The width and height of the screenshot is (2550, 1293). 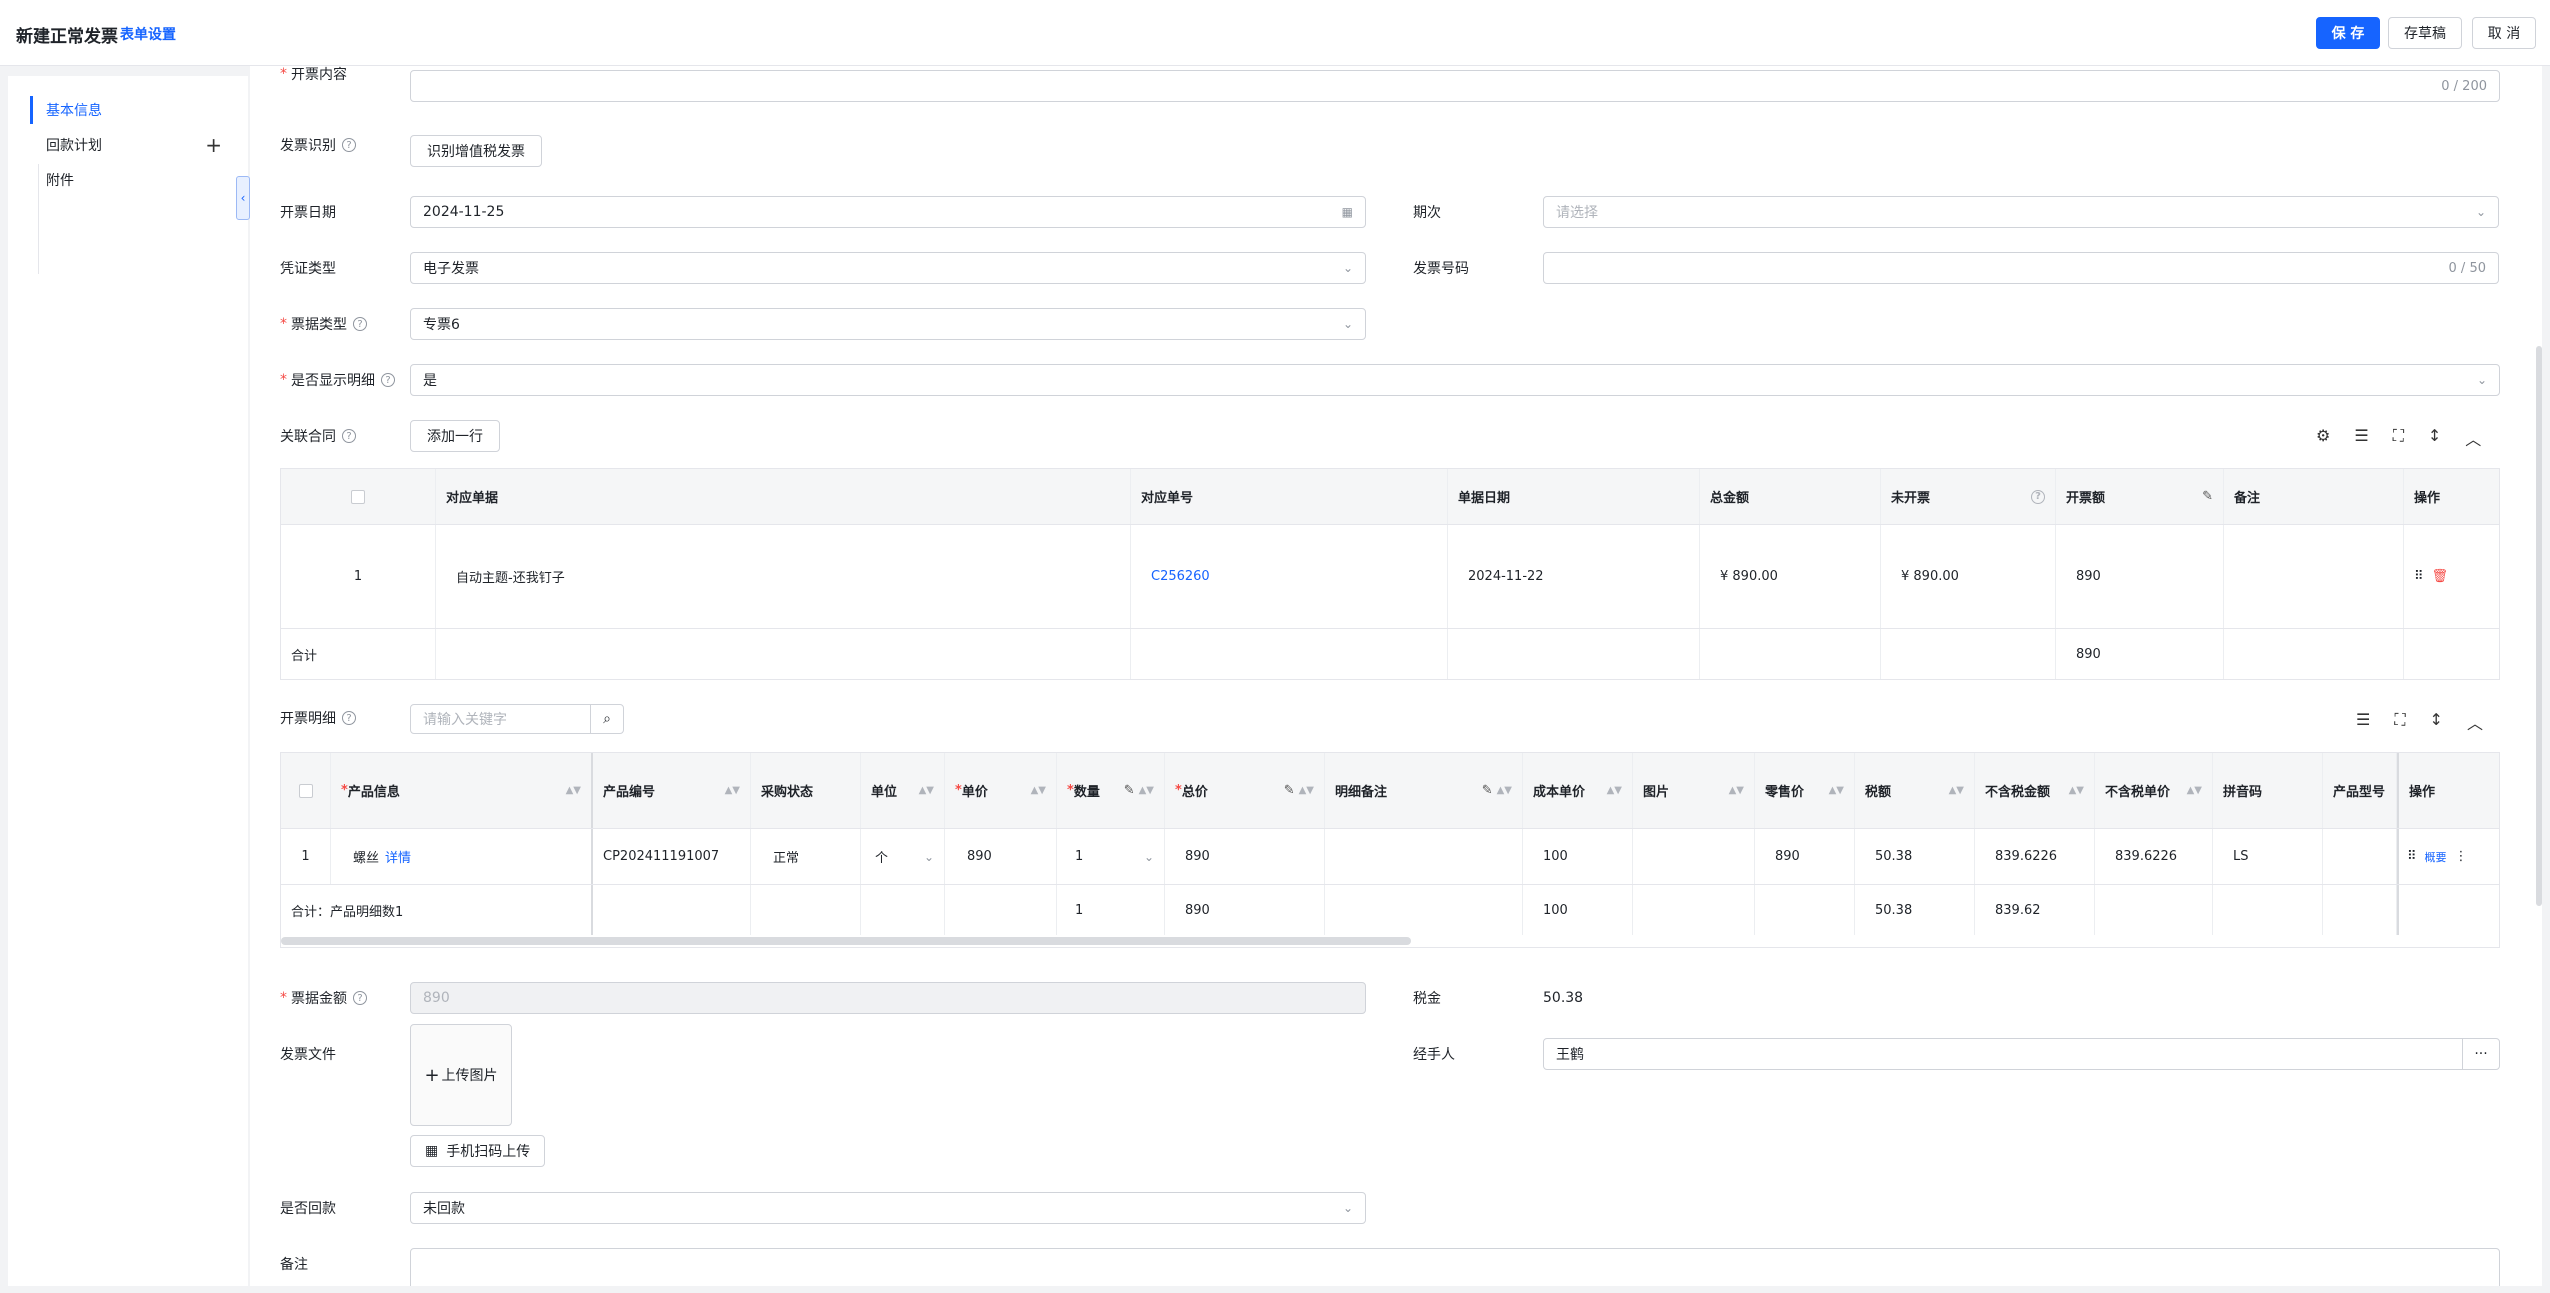 What do you see at coordinates (2348, 33) in the screenshot?
I see `save-button: 保 存` at bounding box center [2348, 33].